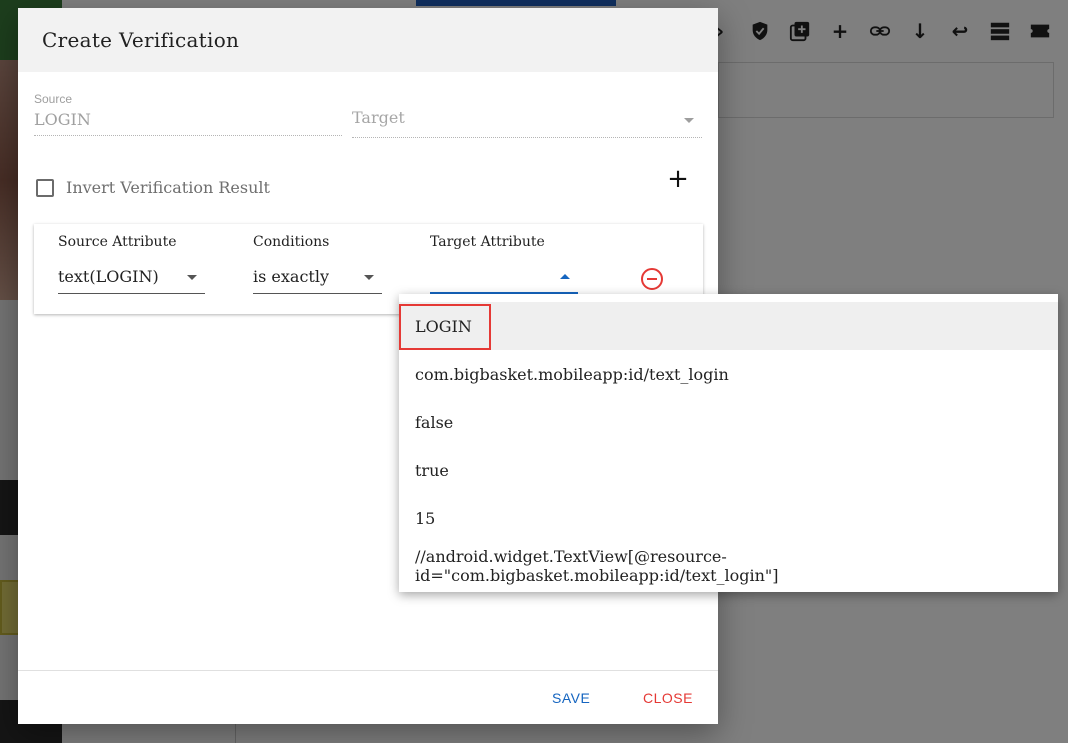  I want to click on source-value: LOGIN, so click(188, 123).